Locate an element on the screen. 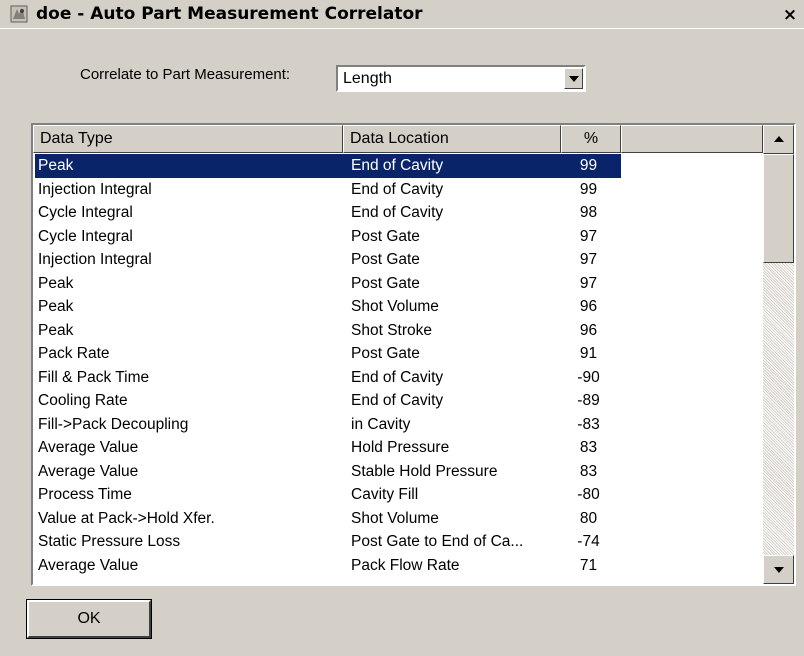  table-row: Cycle Integral End of Cavity 98 is located at coordinates (398, 213).